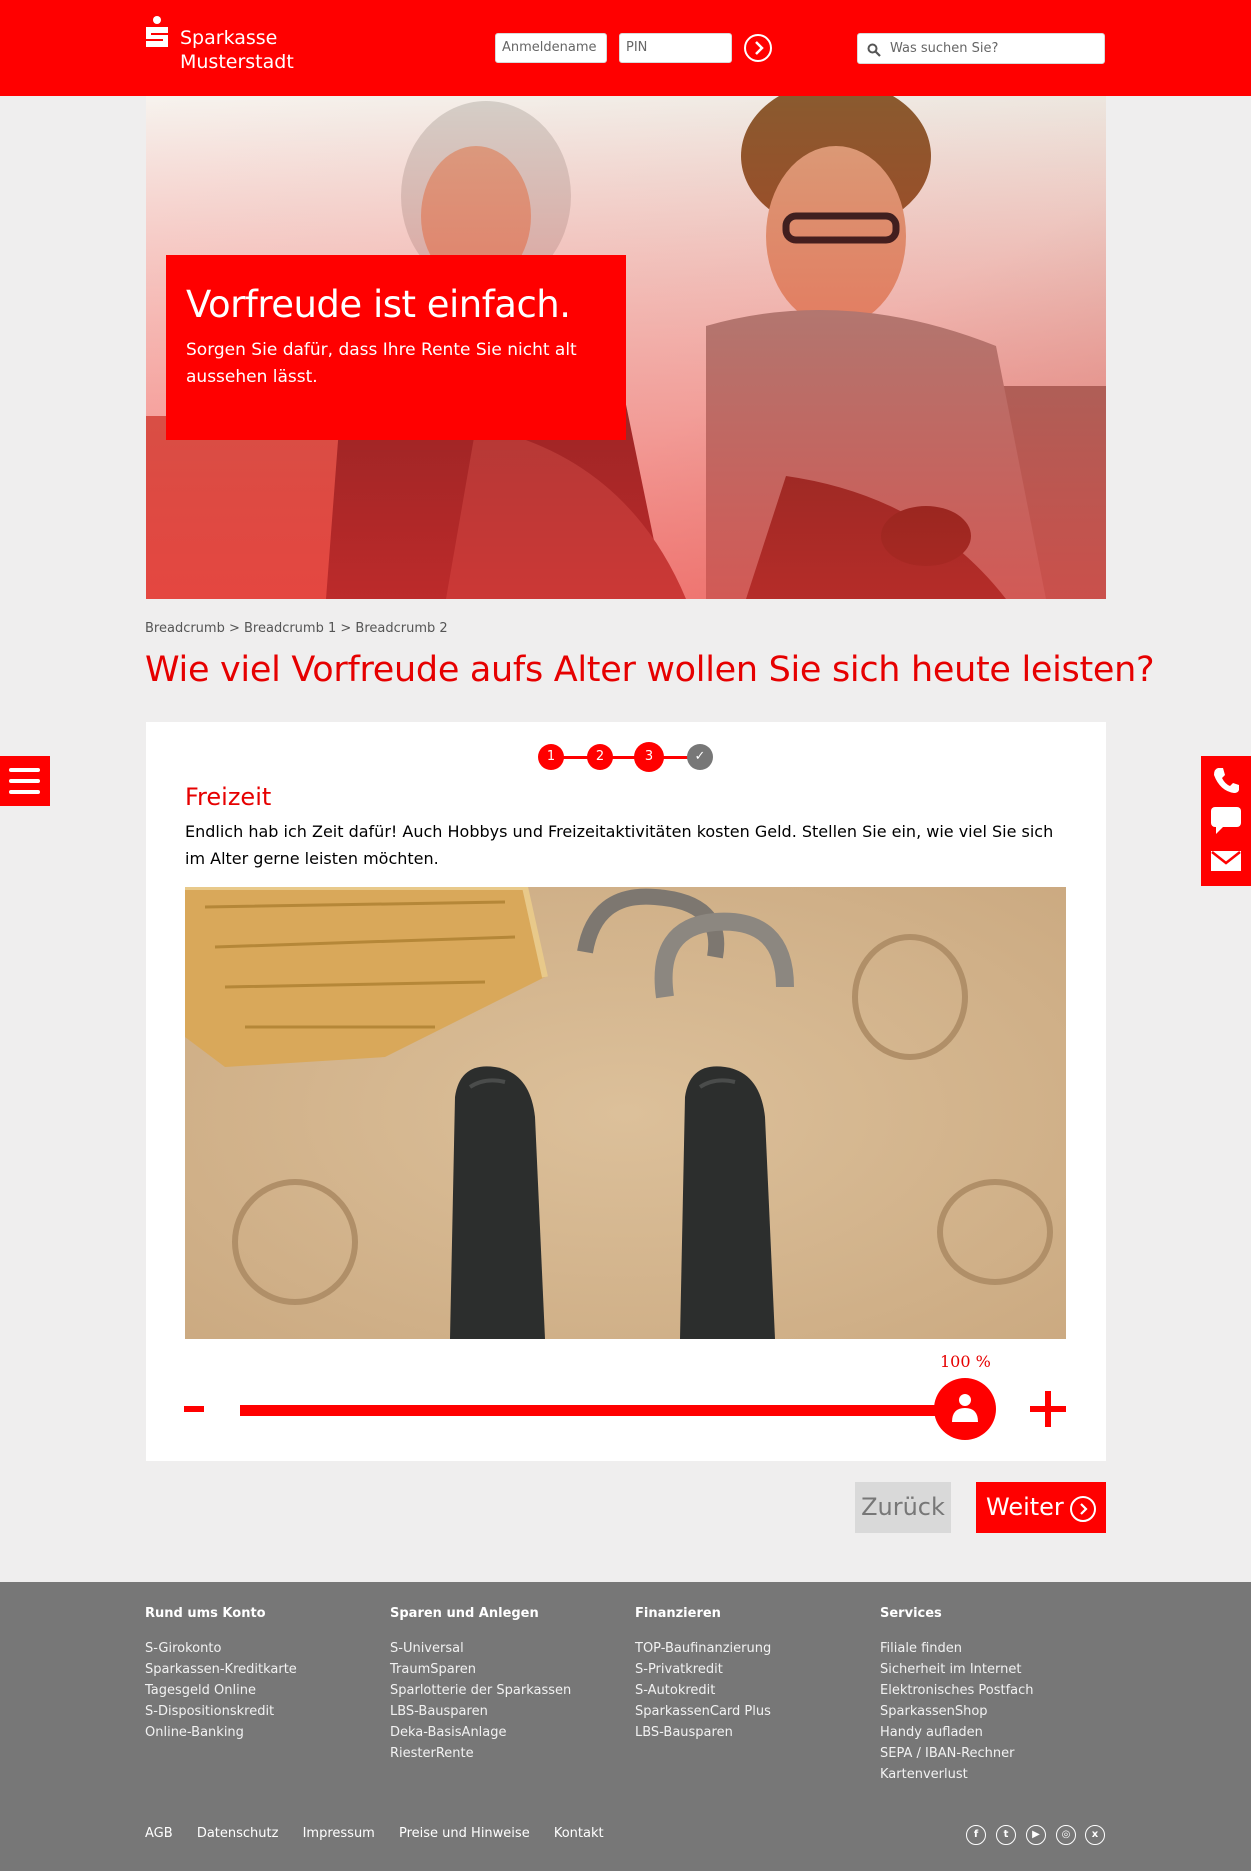 This screenshot has width=1251, height=1871. I want to click on decrease-button, so click(194, 1409).